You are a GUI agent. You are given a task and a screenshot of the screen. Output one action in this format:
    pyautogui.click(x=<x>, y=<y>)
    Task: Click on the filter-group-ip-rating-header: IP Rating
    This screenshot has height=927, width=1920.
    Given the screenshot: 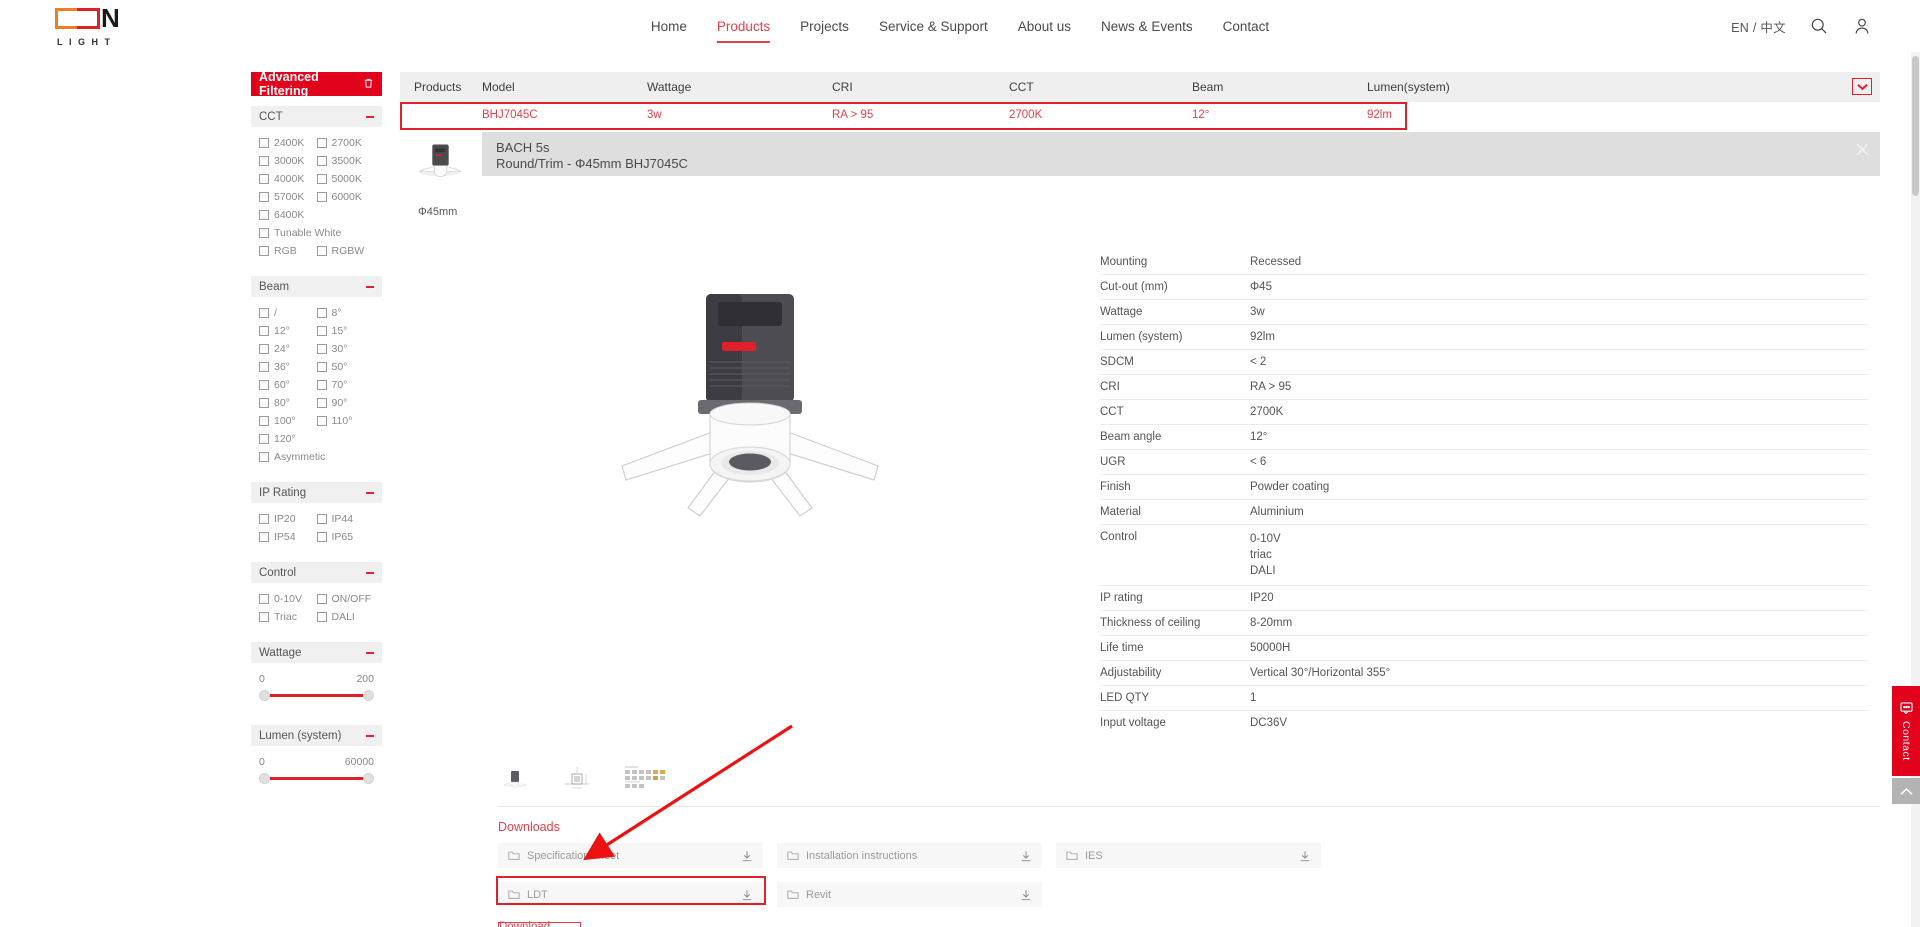 What is the action you would take?
    pyautogui.click(x=316, y=492)
    